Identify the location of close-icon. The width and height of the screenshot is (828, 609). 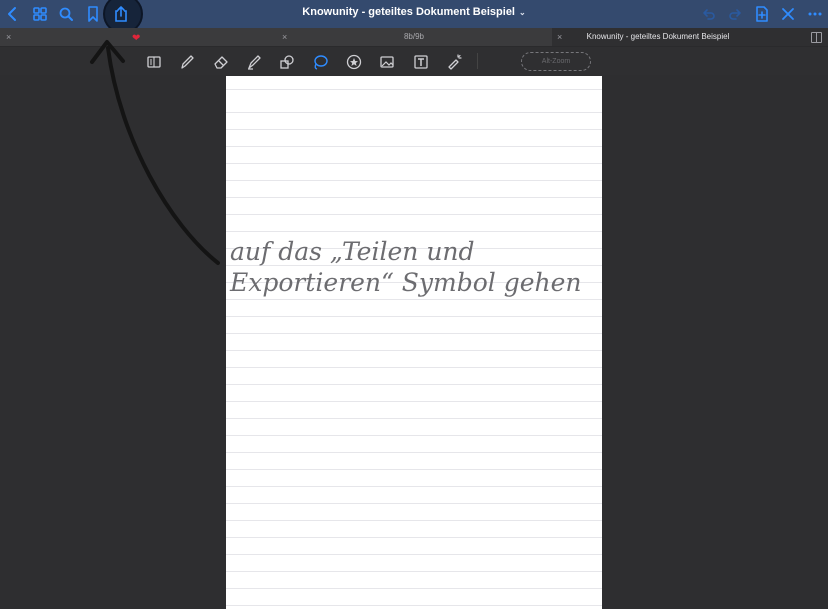
(788, 14).